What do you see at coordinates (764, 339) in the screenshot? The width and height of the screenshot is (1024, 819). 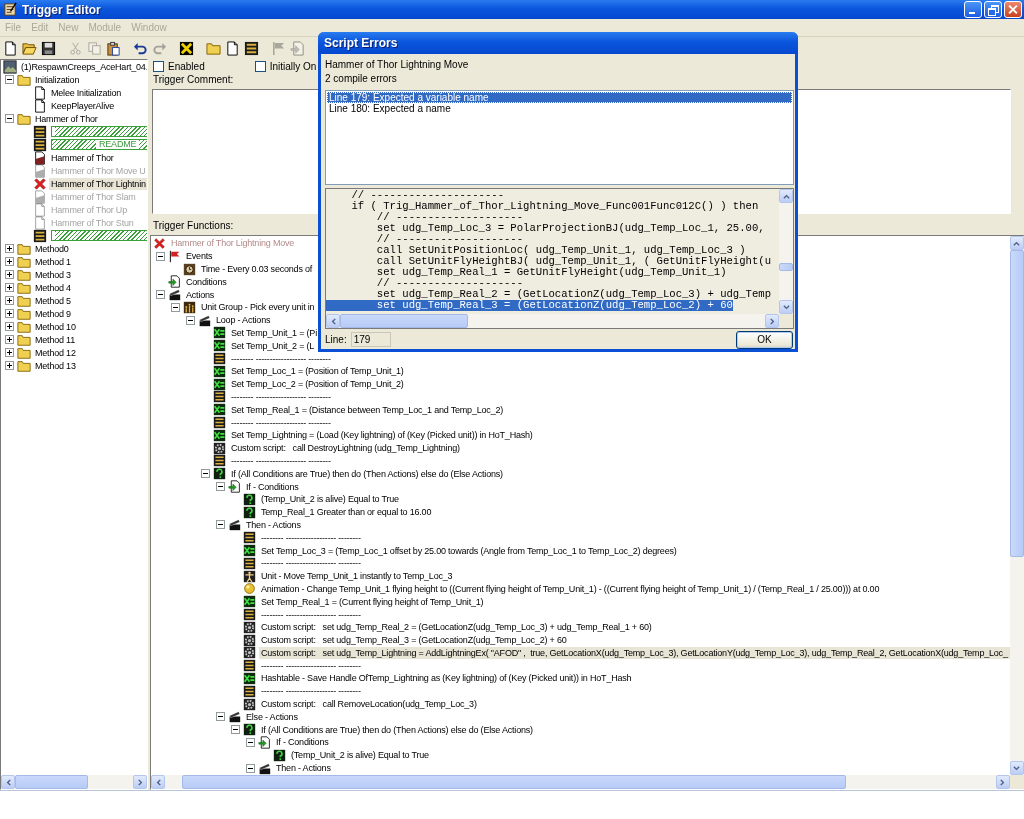 I see `ok-button: OK` at bounding box center [764, 339].